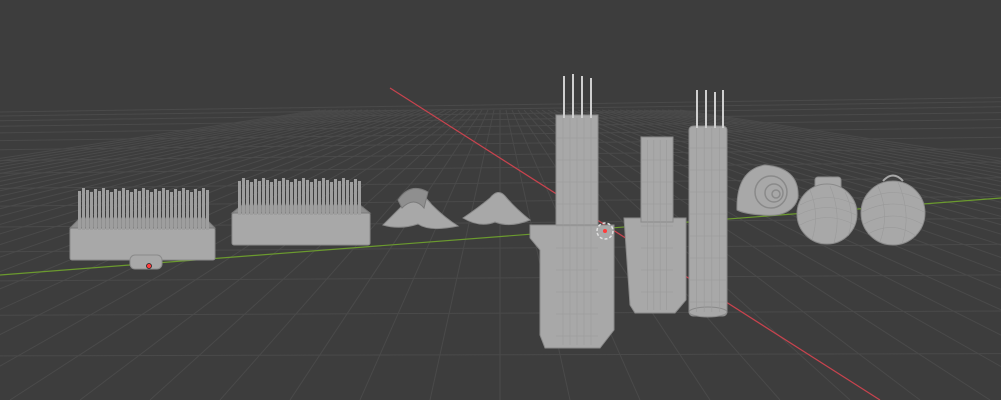 This screenshot has height=400, width=1001. What do you see at coordinates (767, 190) in the screenshot?
I see `snail-shell-object` at bounding box center [767, 190].